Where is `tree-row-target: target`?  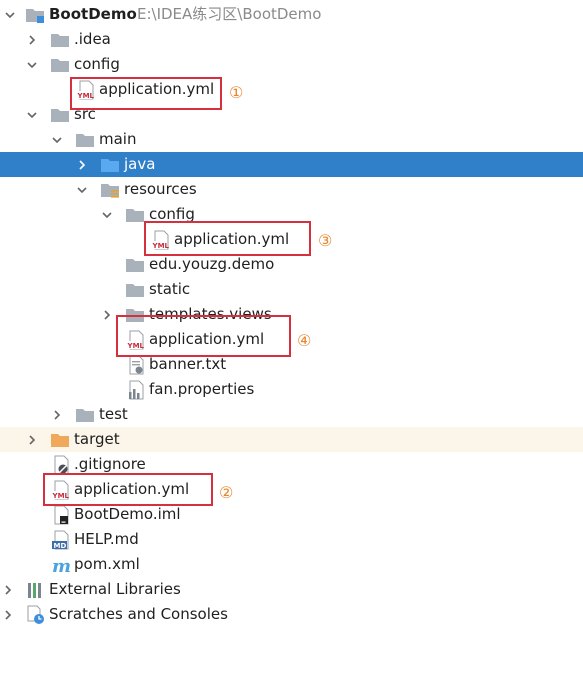
tree-row-target: target is located at coordinates (291, 439).